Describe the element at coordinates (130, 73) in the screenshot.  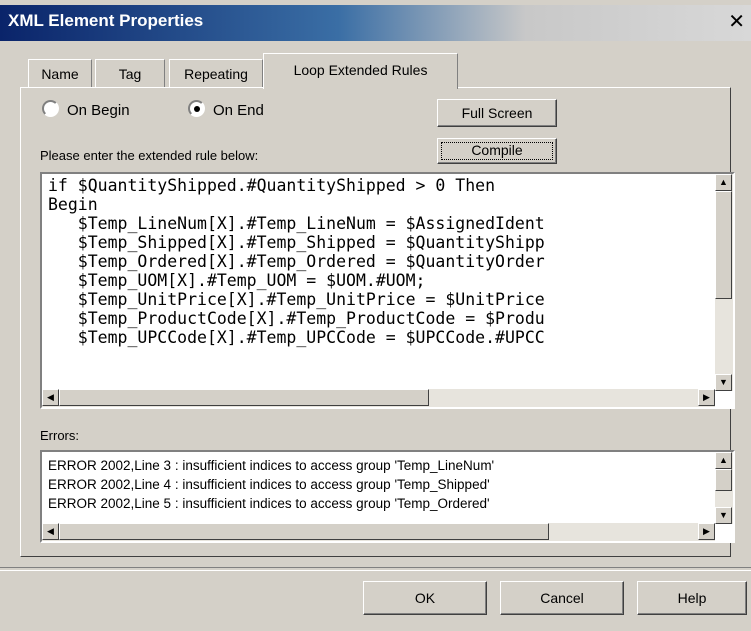
I see `tab-tag: Tag` at that location.